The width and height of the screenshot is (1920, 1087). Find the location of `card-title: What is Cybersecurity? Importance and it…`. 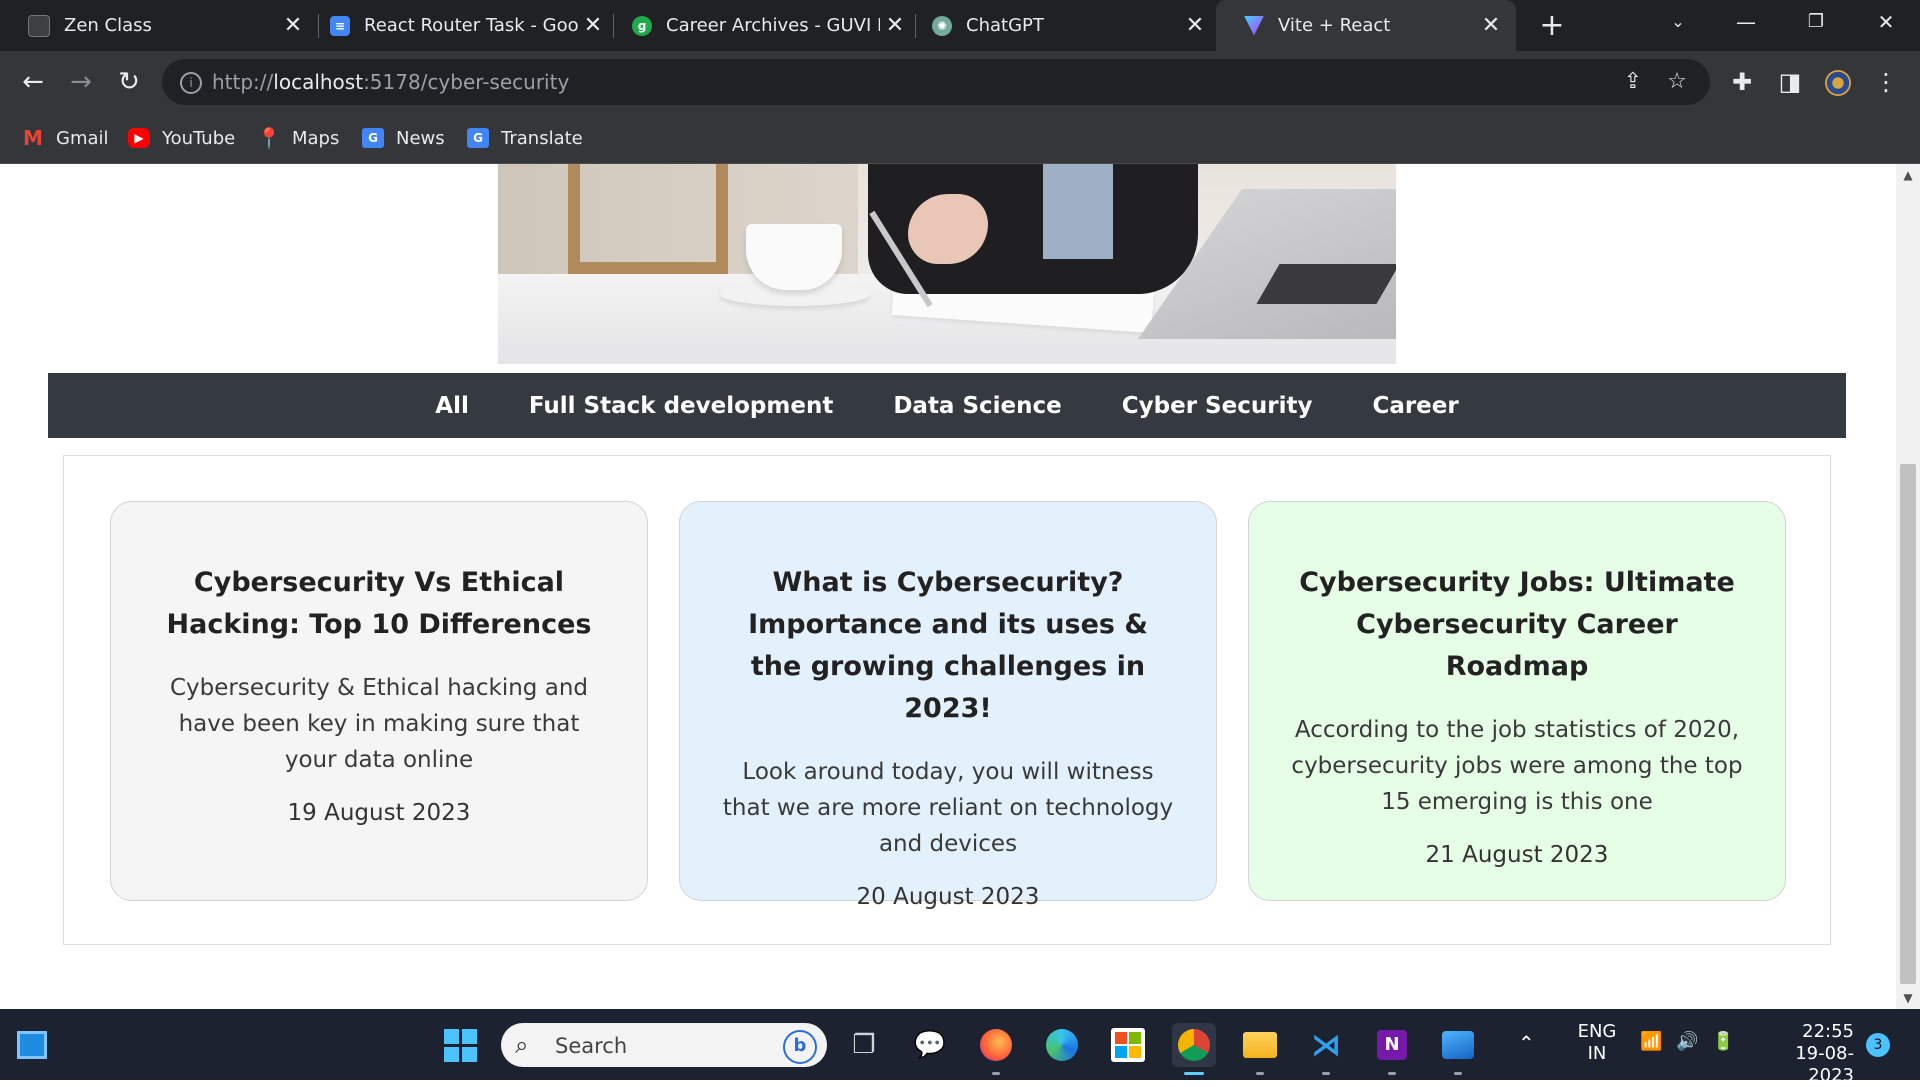

card-title: What is Cybersecurity? Importance and it… is located at coordinates (948, 646).